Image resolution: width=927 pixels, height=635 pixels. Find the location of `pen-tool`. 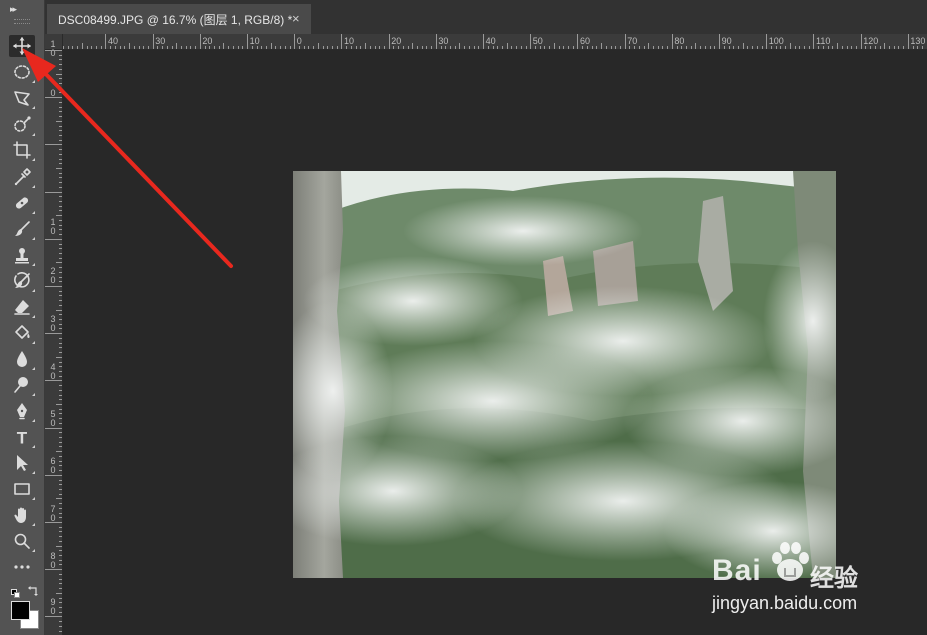

pen-tool is located at coordinates (22, 411).